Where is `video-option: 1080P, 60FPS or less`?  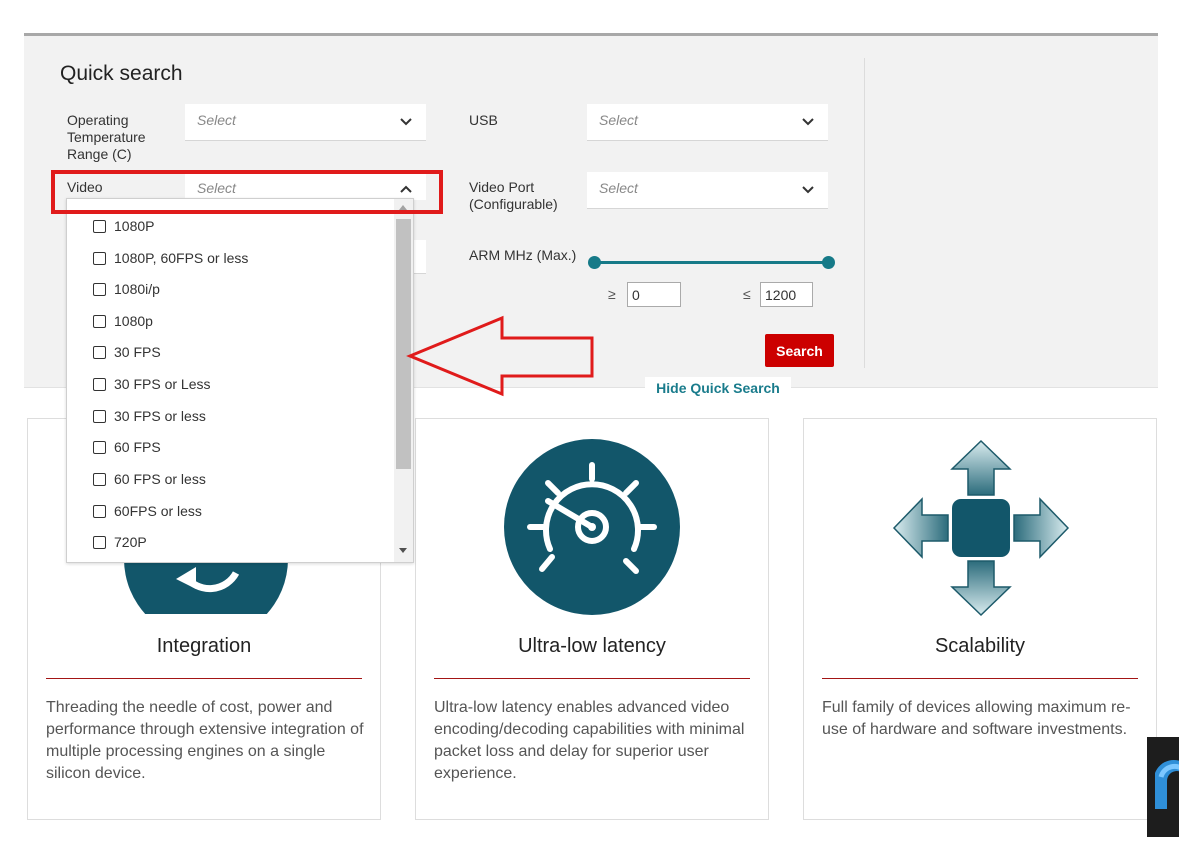
video-option: 1080P, 60FPS or less is located at coordinates (170, 258).